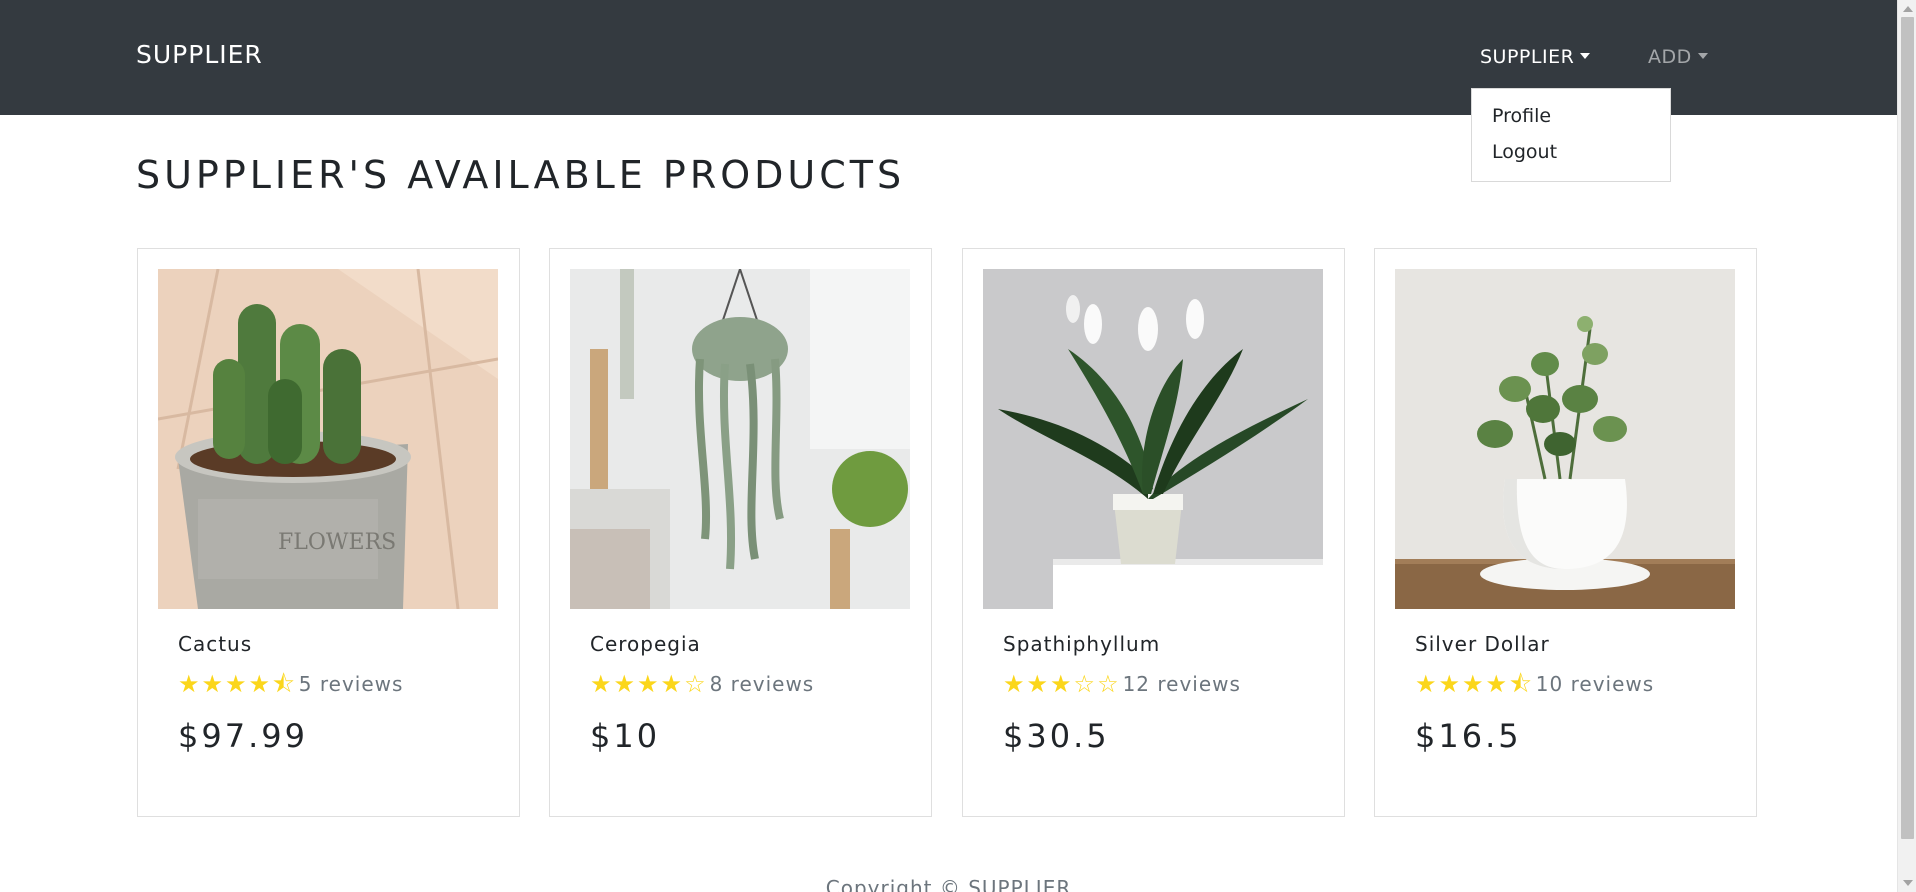 The height and width of the screenshot is (892, 1916). Describe the element at coordinates (1670, 57) in the screenshot. I see `nav-add-label: ADD` at that location.